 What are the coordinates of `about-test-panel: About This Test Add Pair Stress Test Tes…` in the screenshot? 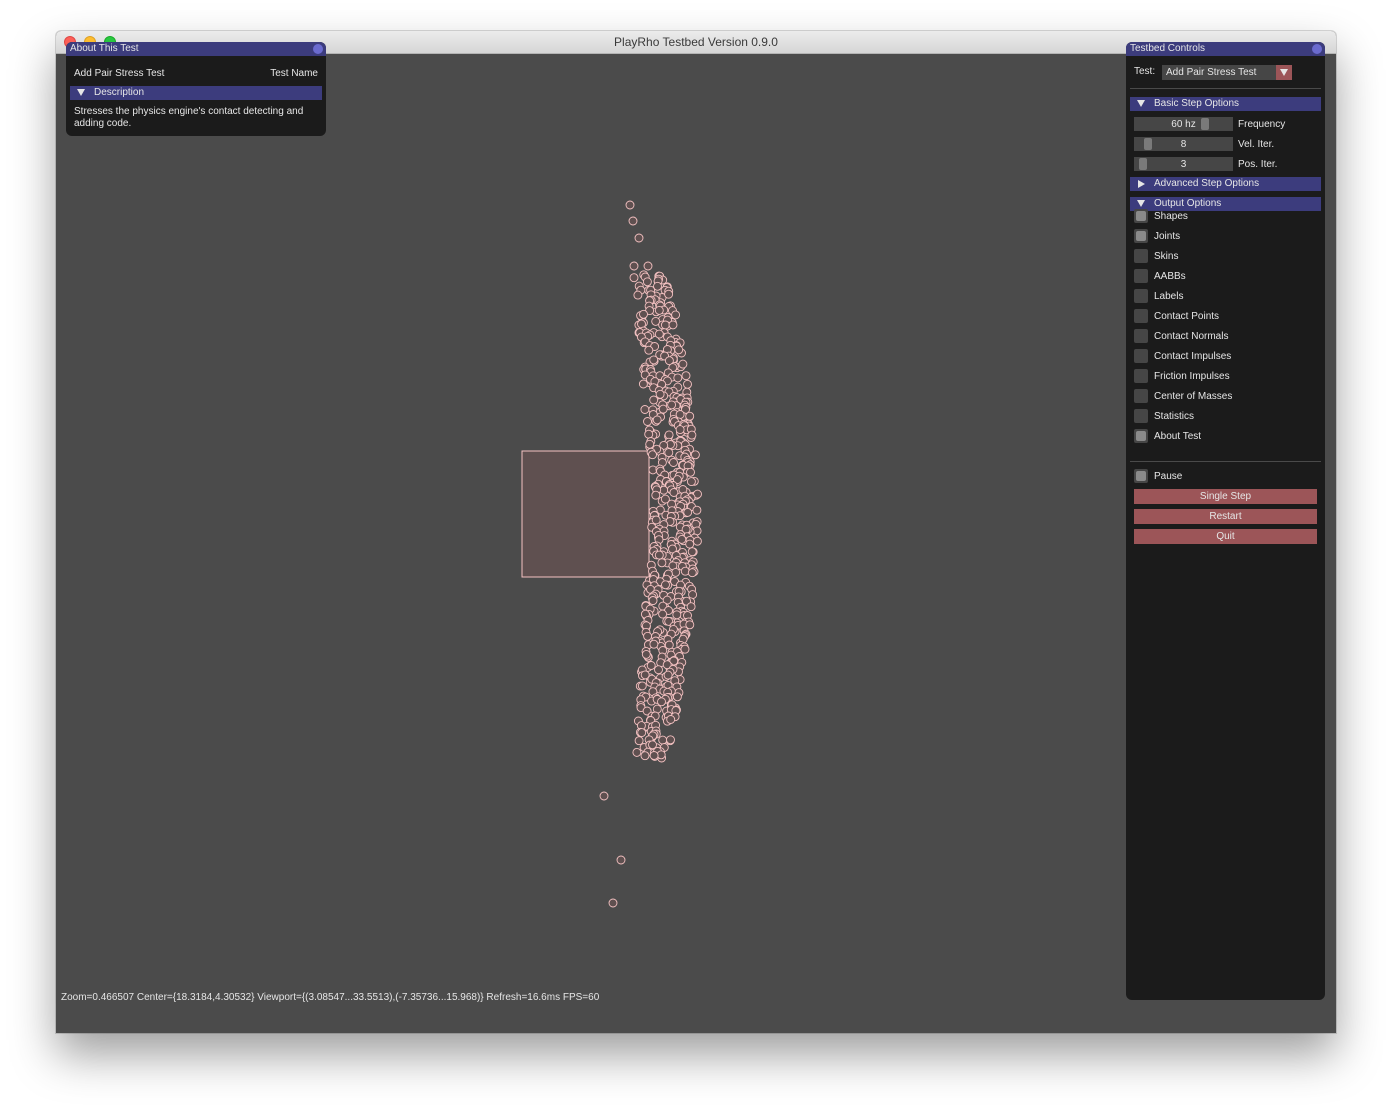 It's located at (196, 89).